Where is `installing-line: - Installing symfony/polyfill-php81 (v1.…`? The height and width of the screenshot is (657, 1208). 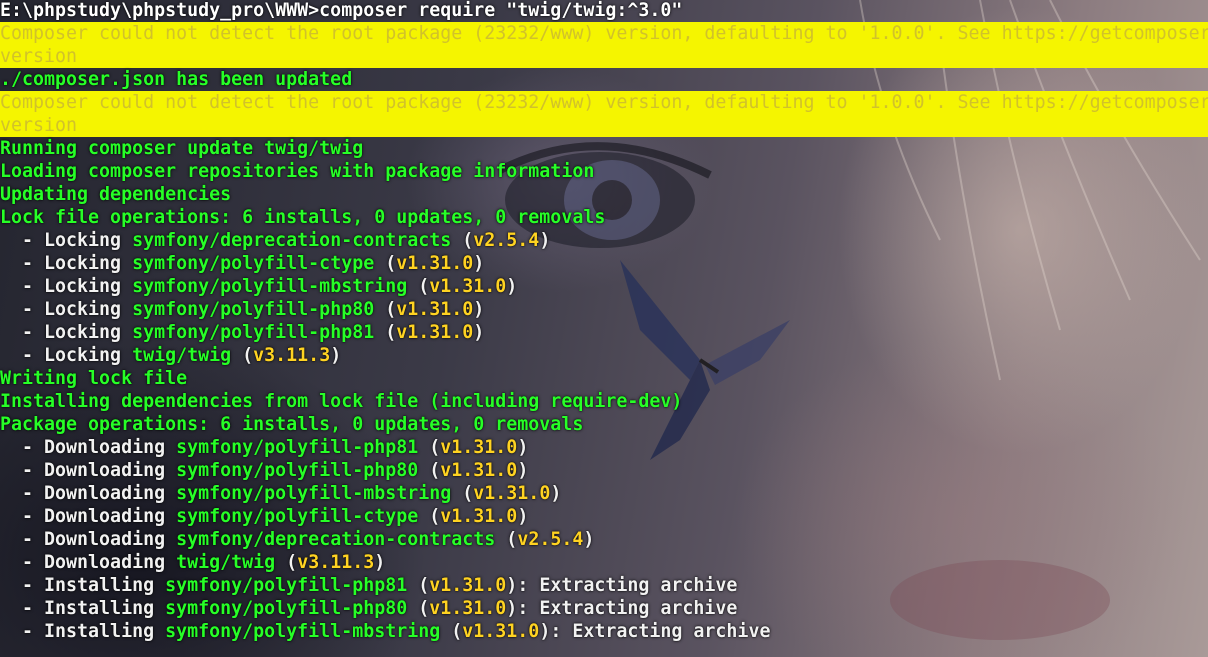 installing-line: - Installing symfony/polyfill-php81 (v1.… is located at coordinates (604, 585).